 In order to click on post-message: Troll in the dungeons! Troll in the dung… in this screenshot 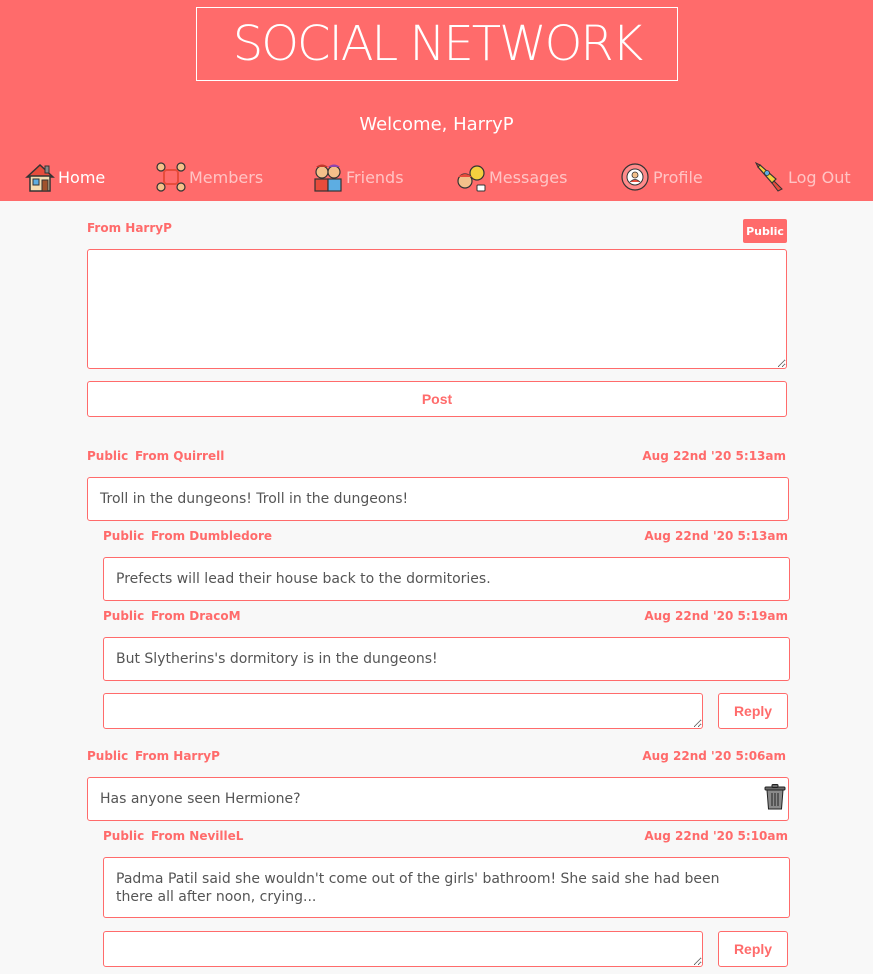, I will do `click(438, 499)`.